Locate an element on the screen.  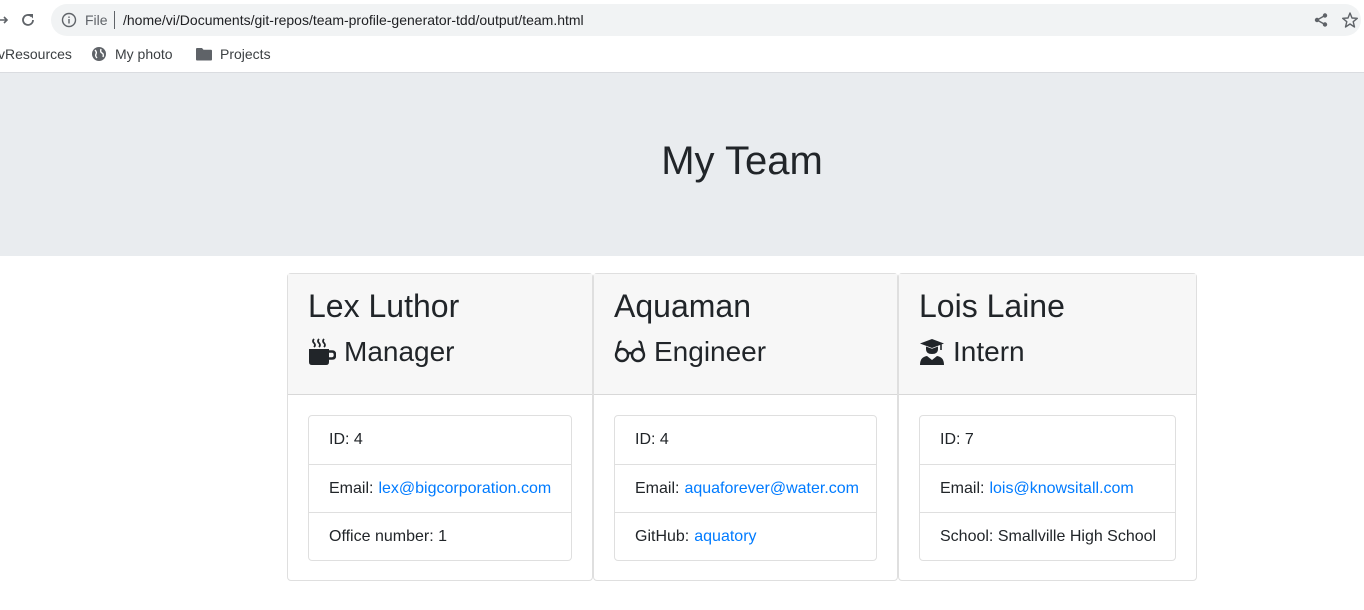
folder-icon is located at coordinates (204, 54).